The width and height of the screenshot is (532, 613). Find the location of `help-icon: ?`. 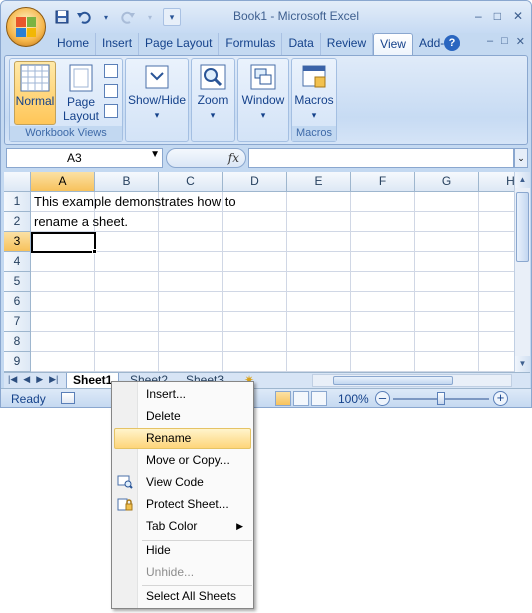

help-icon: ? is located at coordinates (452, 43).